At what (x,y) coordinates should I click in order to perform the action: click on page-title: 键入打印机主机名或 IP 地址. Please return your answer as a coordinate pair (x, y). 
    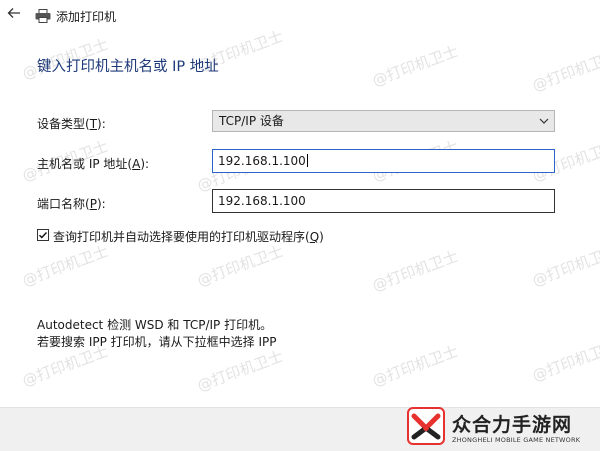
    Looking at the image, I should click on (128, 67).